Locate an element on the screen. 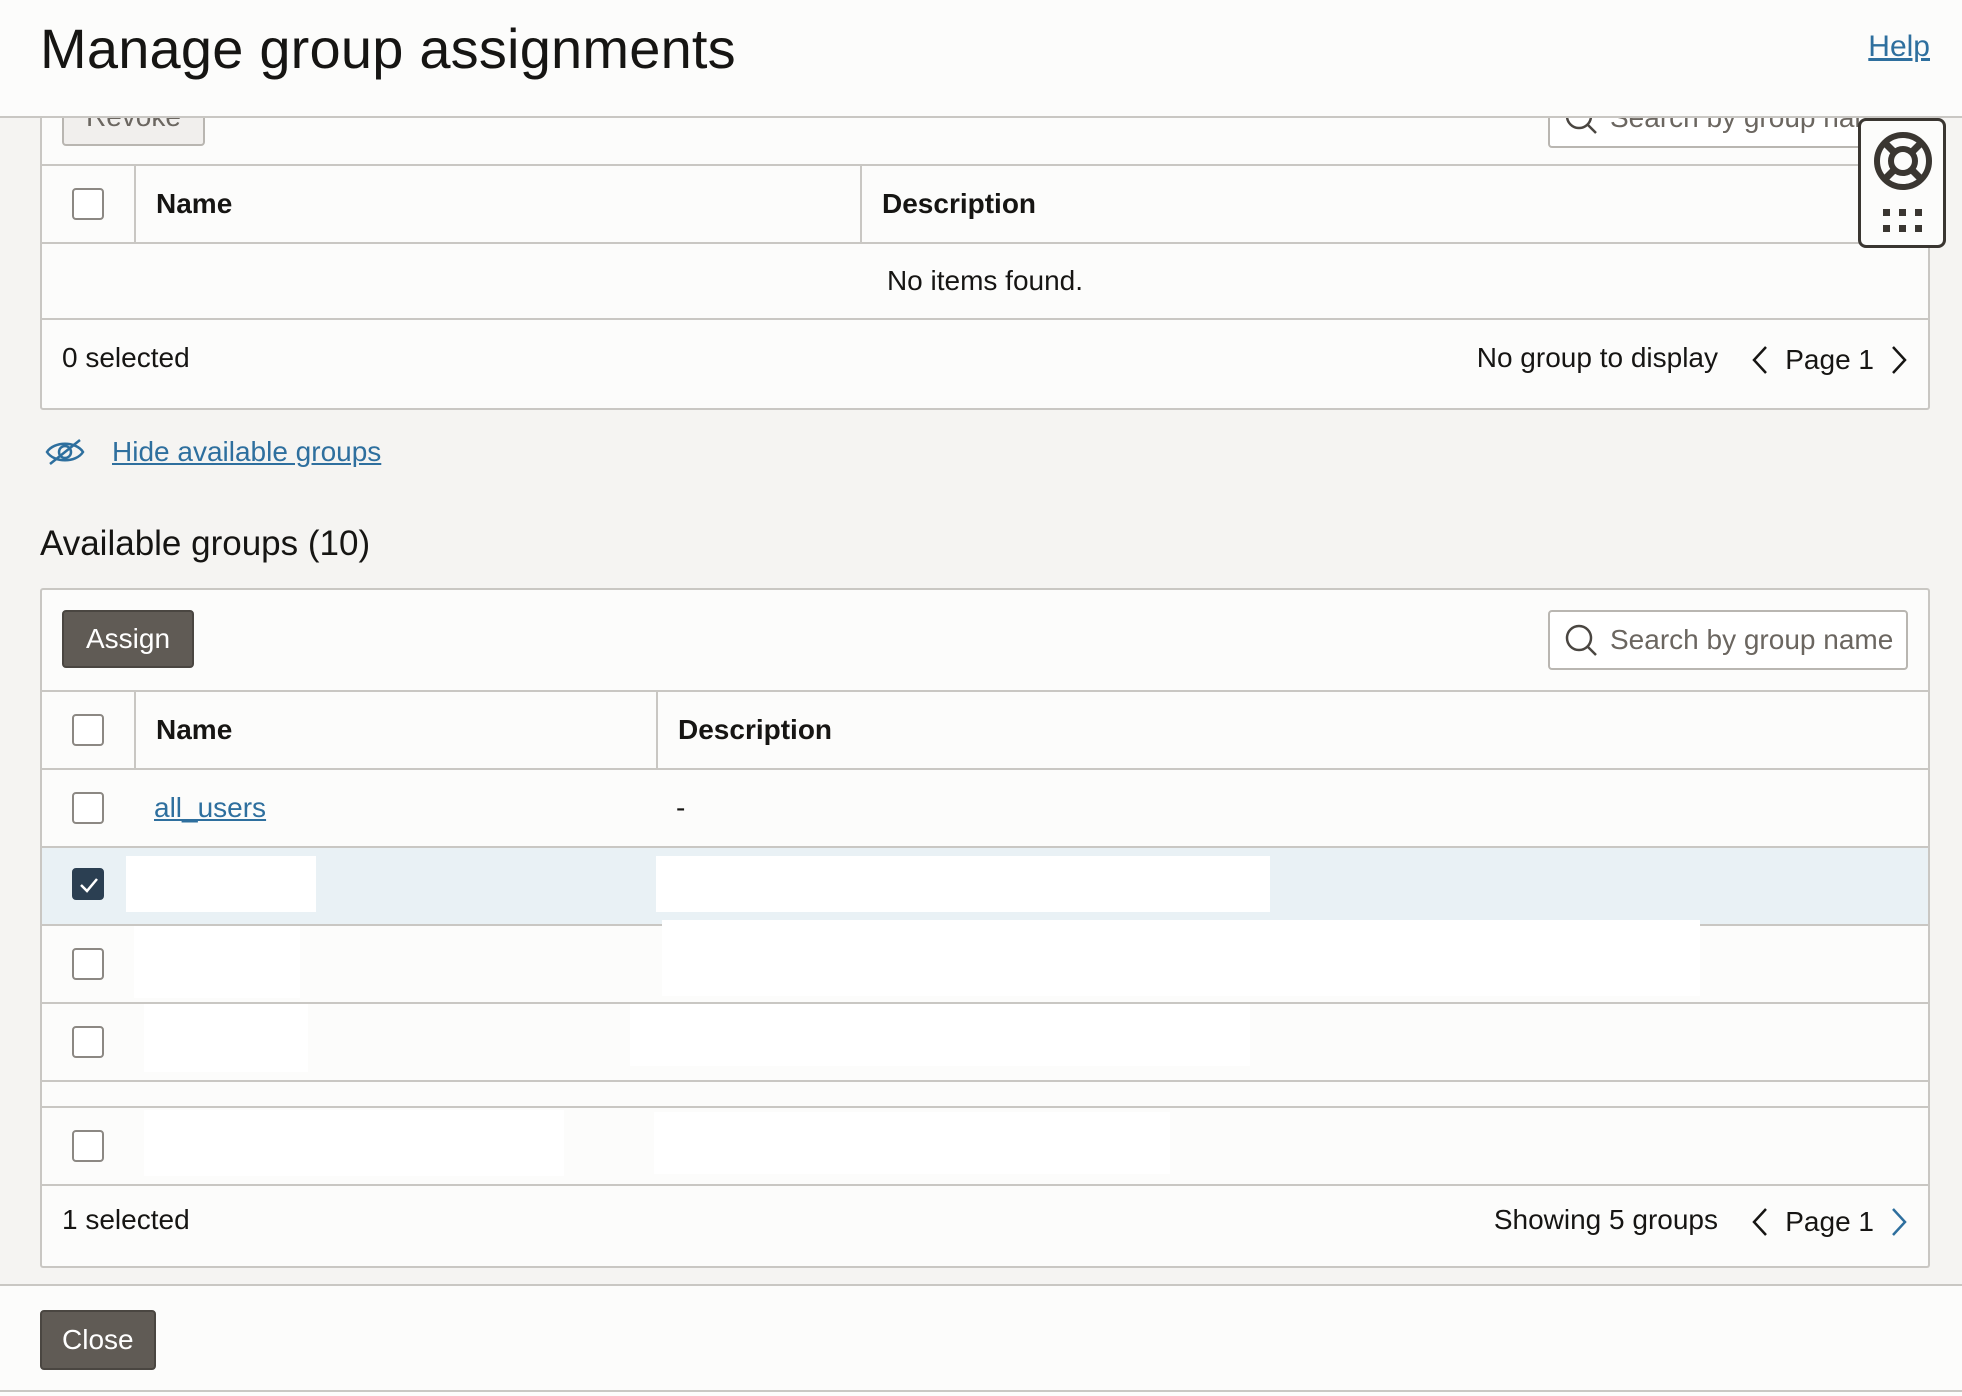 This screenshot has width=1962, height=1396. selected-count: 1 selected is located at coordinates (126, 1219).